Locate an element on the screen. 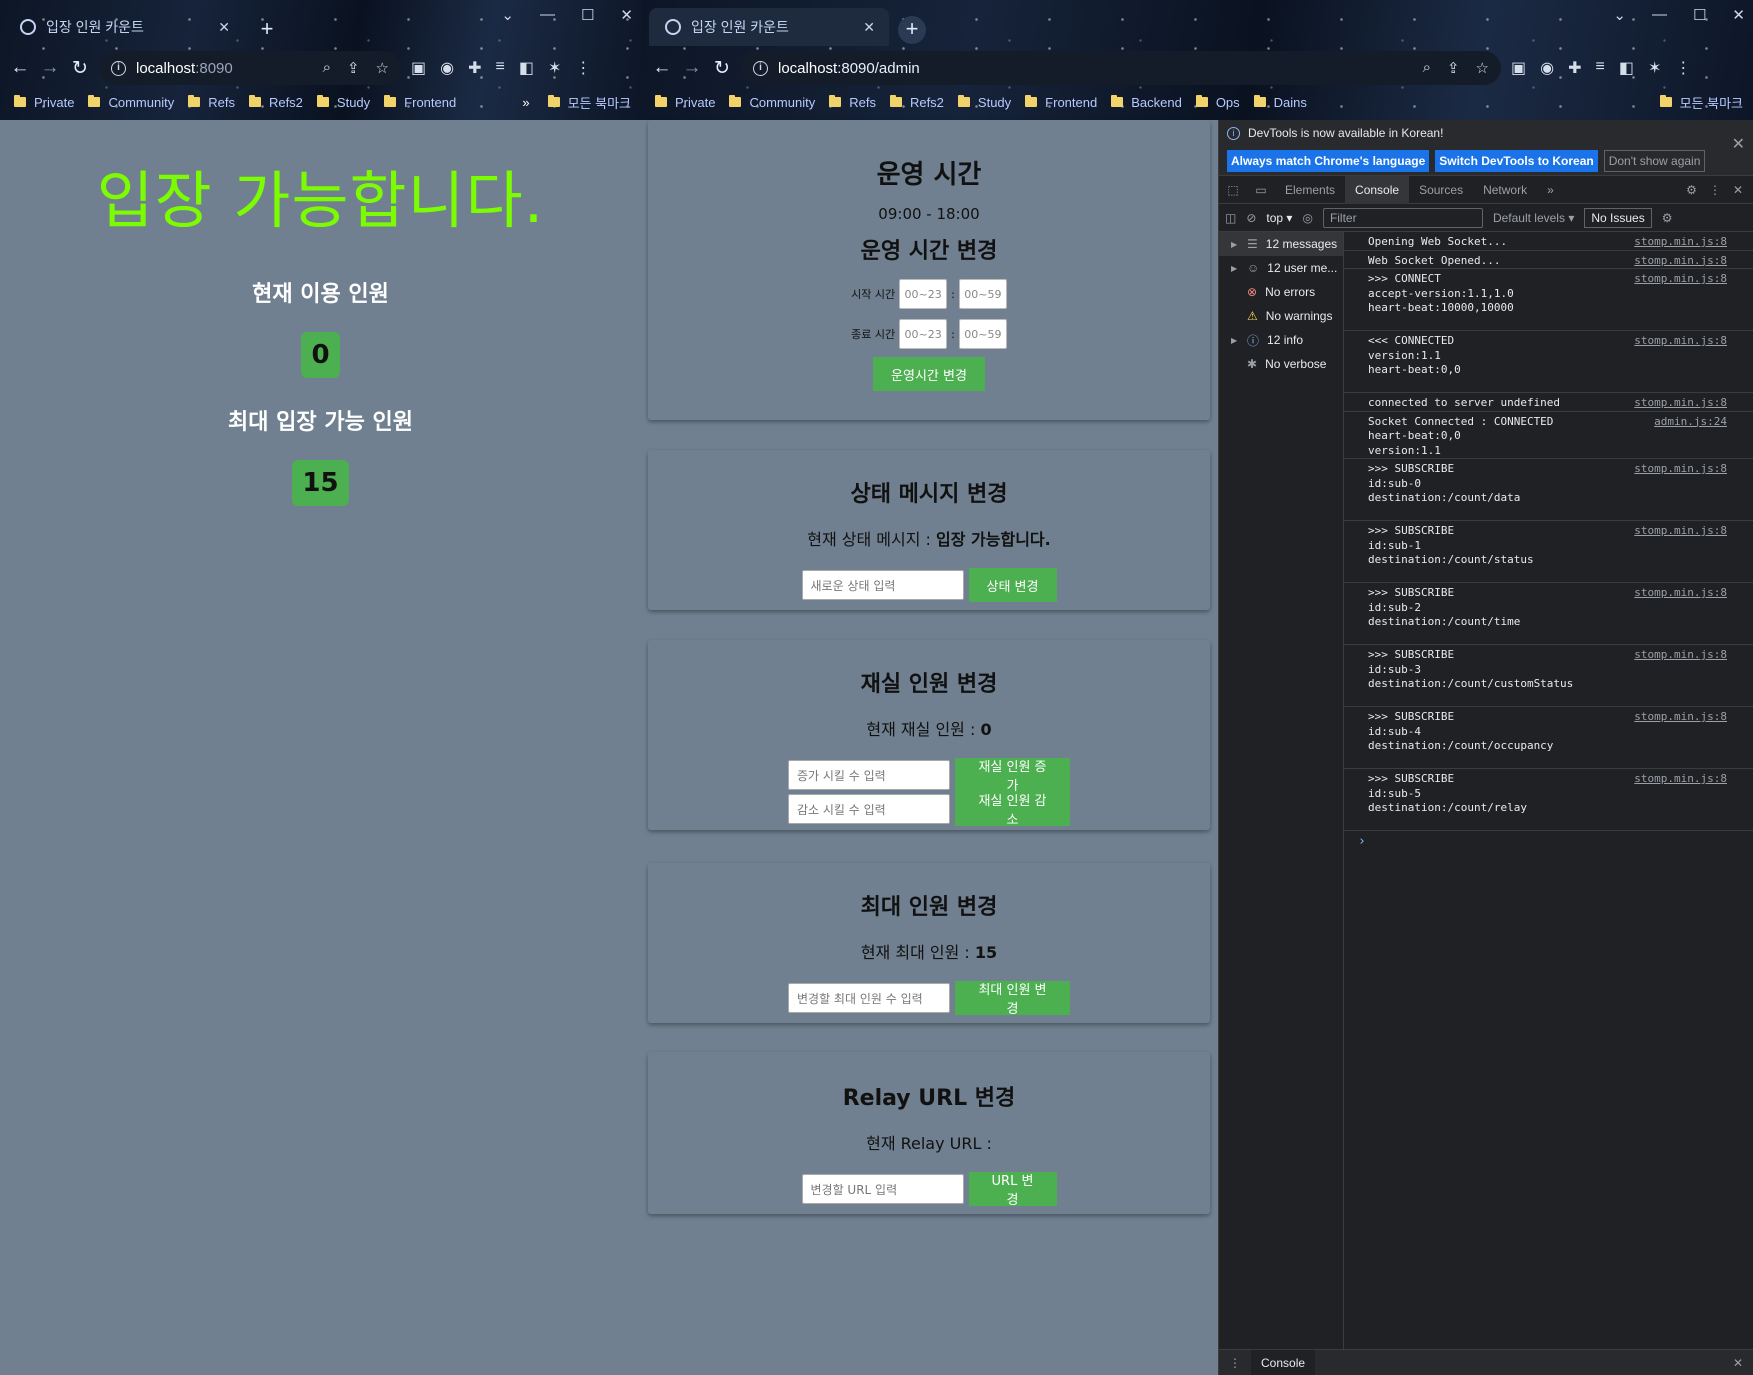  change-status-button: 상태 변경 is located at coordinates (1012, 585).